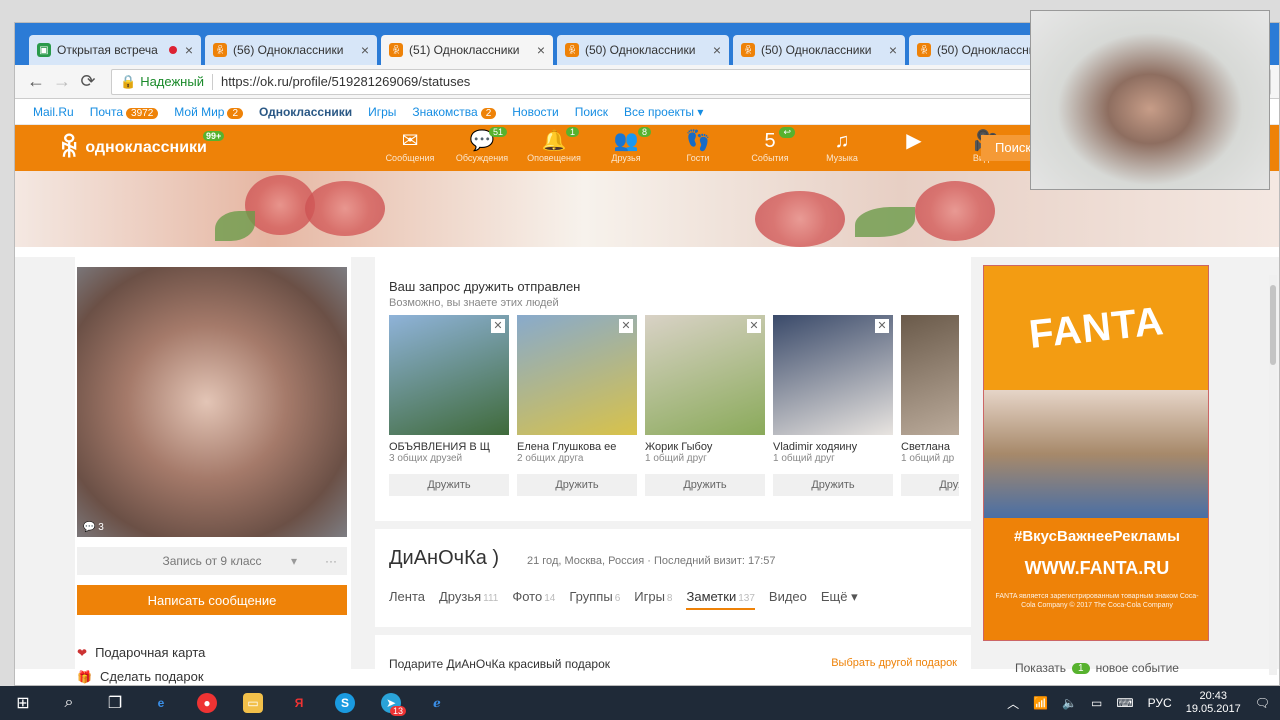 This screenshot has height=720, width=1280. I want to click on events-icon: 5 События ↩, so click(770, 145).